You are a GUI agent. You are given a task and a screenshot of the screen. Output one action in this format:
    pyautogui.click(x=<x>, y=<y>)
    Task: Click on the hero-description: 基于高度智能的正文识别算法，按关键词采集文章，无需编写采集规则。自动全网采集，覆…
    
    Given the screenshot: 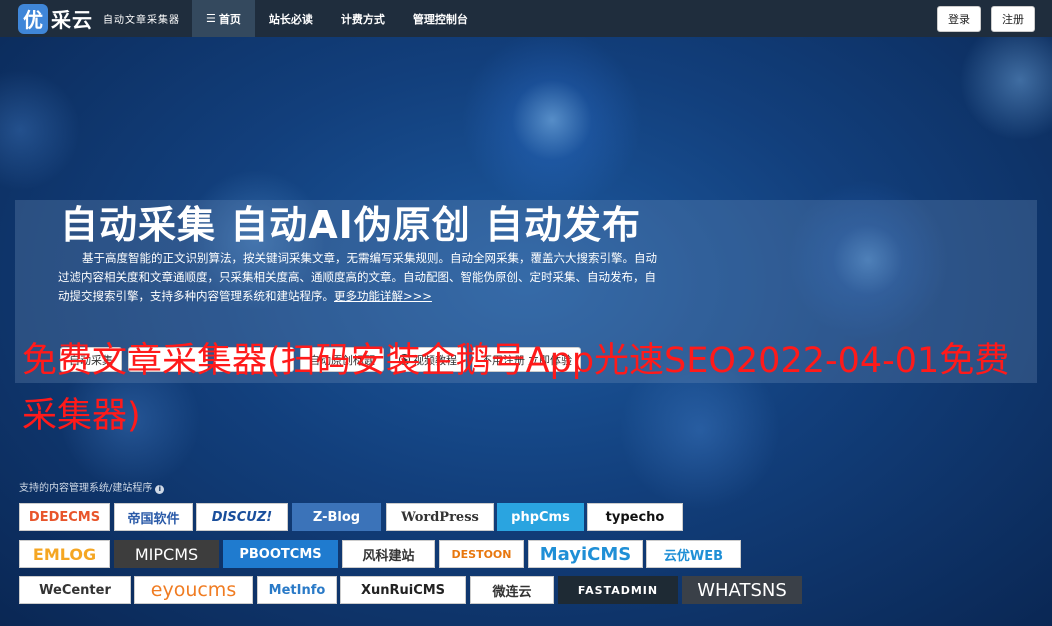 What is the action you would take?
    pyautogui.click(x=358, y=277)
    